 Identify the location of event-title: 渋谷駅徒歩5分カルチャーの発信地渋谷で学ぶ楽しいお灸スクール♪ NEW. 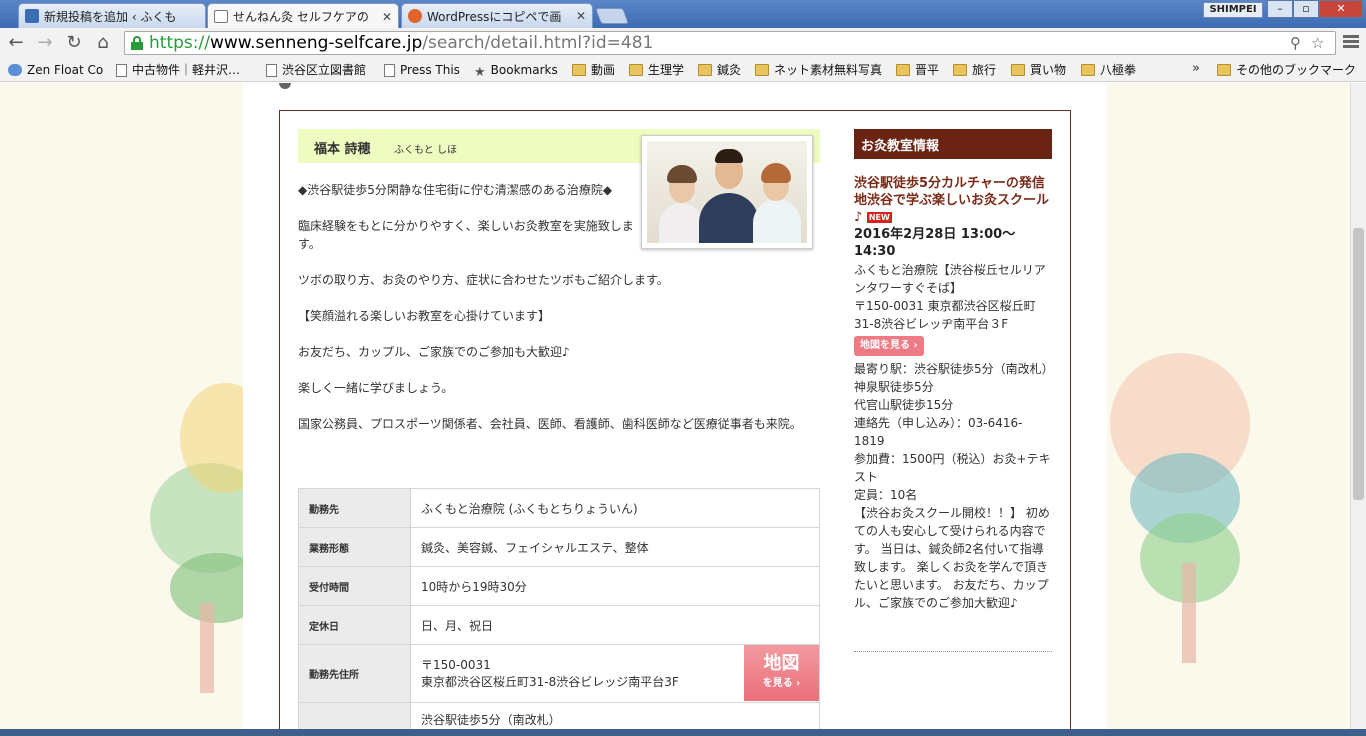
(953, 200).